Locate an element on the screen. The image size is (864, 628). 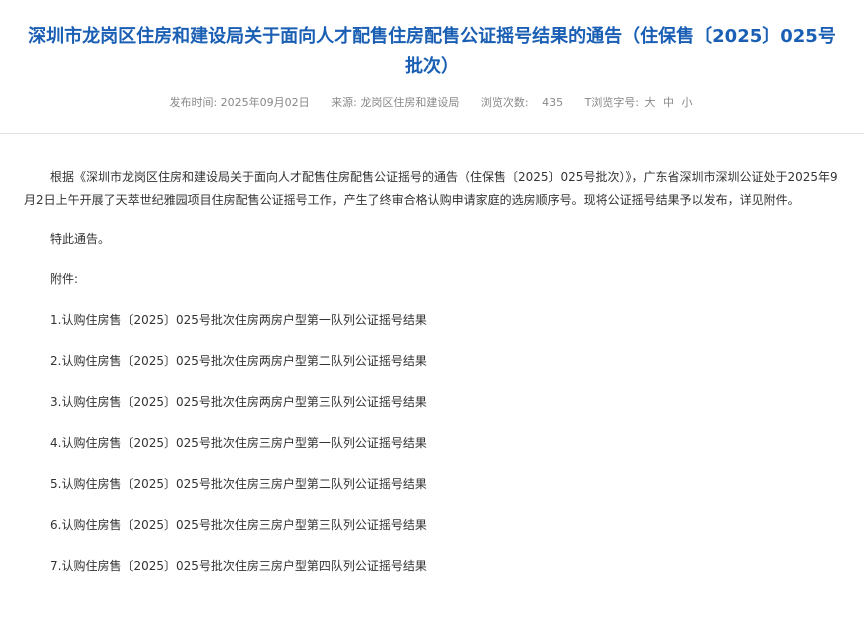
source-info: 来源: 龙岗区住房和建设局 is located at coordinates (395, 103).